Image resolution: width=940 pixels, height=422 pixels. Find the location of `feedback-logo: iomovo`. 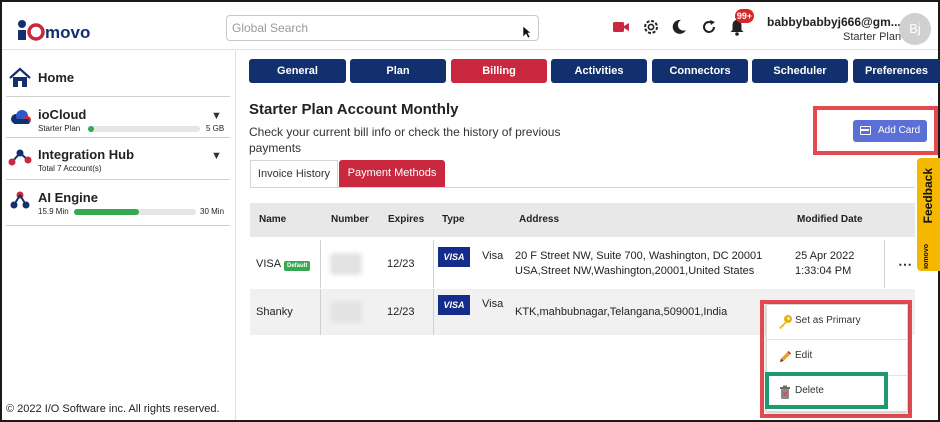

feedback-logo: iomovo is located at coordinates (926, 256).